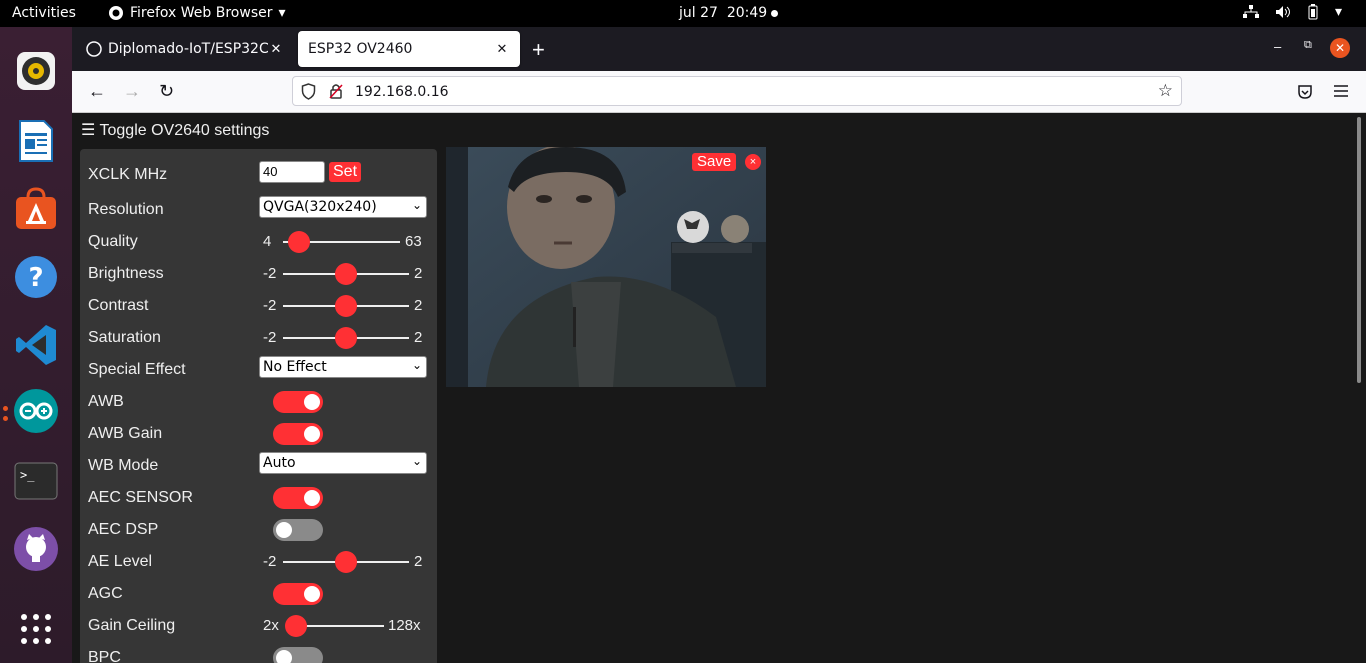  Describe the element at coordinates (270, 305) in the screenshot. I see `contrast-min: -2` at that location.